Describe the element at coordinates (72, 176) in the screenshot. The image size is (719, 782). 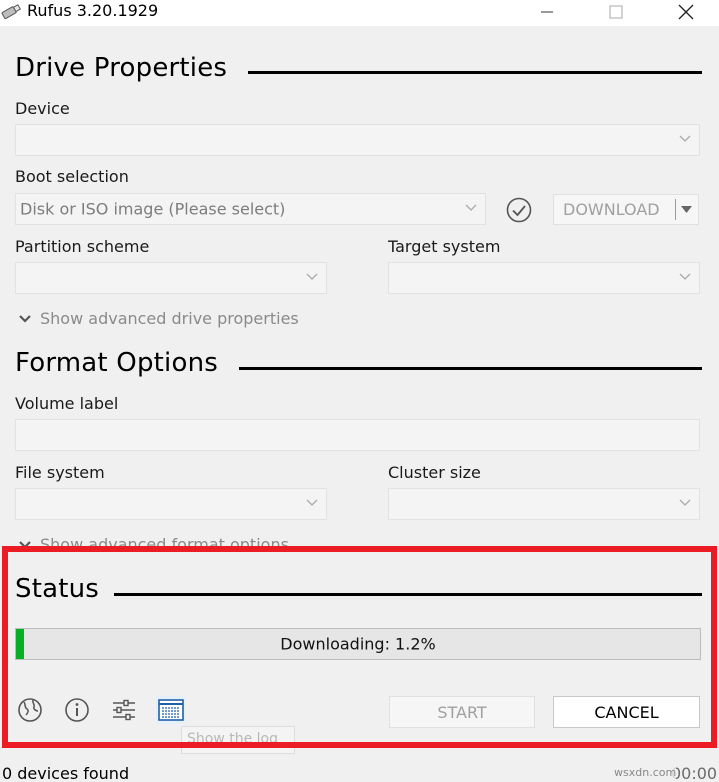
I see `boot-selection-label: Boot selection` at that location.